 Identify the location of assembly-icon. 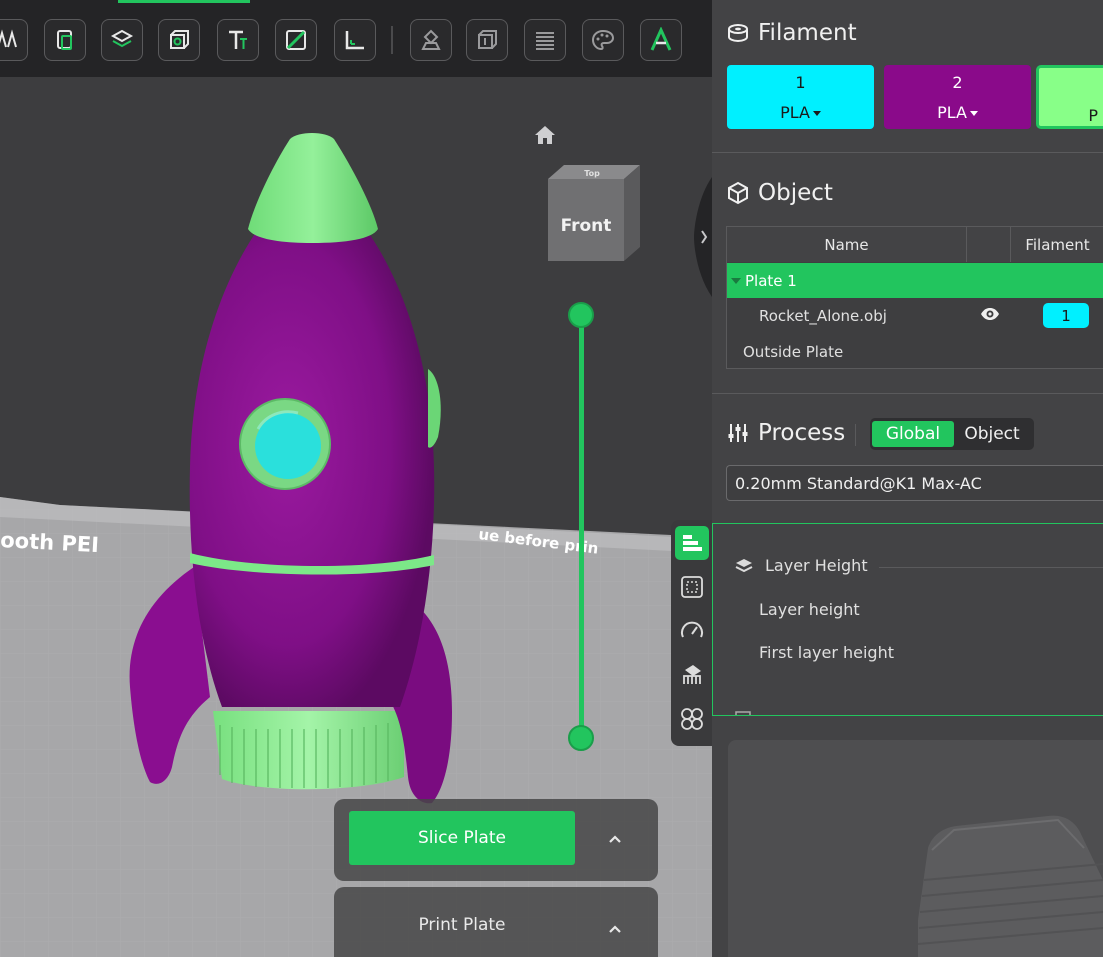
(661, 39).